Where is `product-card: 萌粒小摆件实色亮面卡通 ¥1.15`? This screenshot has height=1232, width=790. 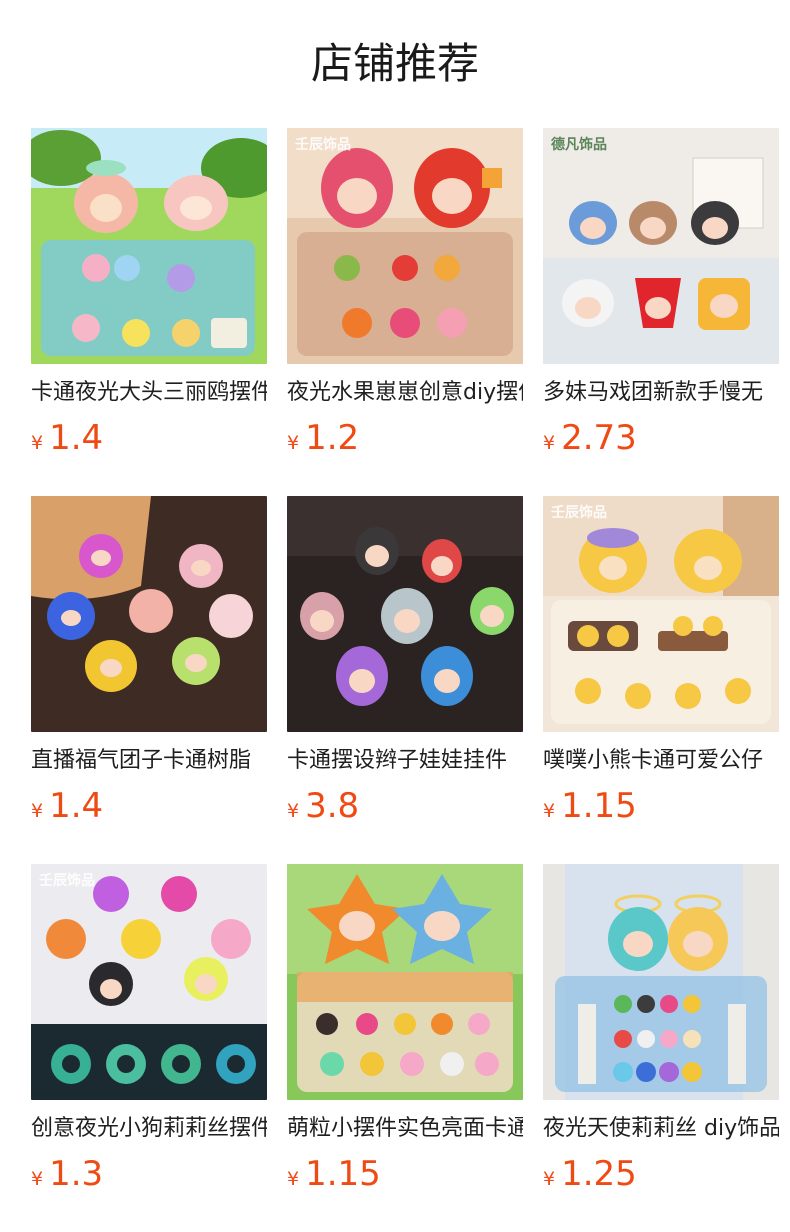 product-card: 萌粒小摆件实色亮面卡通 ¥1.15 is located at coordinates (405, 1048).